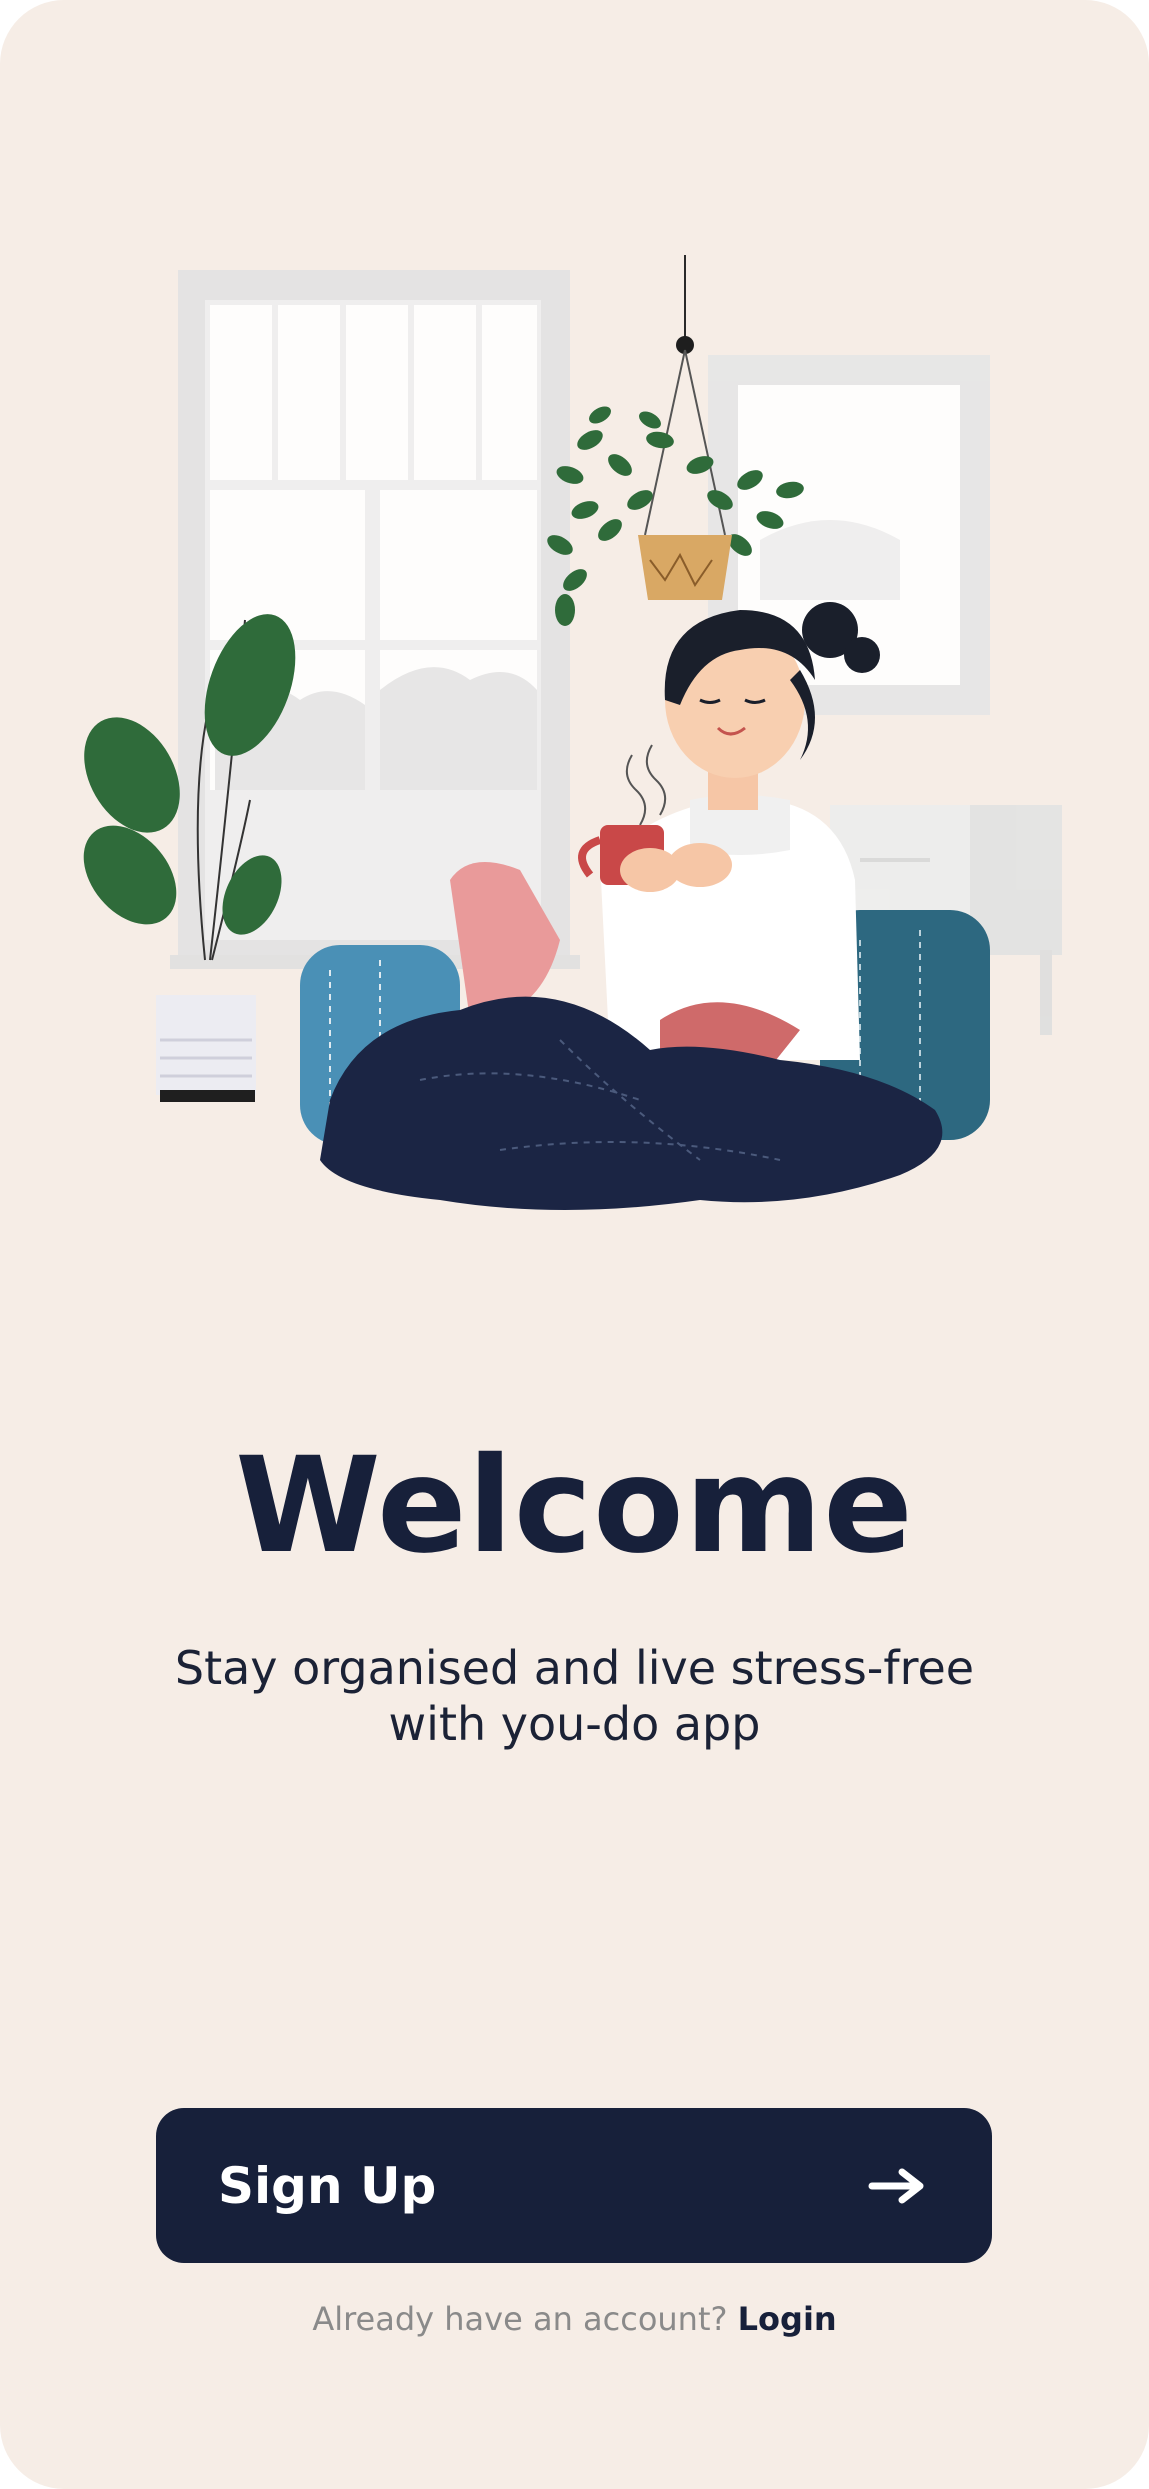 The image size is (1149, 2489). Describe the element at coordinates (787, 2319) in the screenshot. I see `login-link: Login` at that location.